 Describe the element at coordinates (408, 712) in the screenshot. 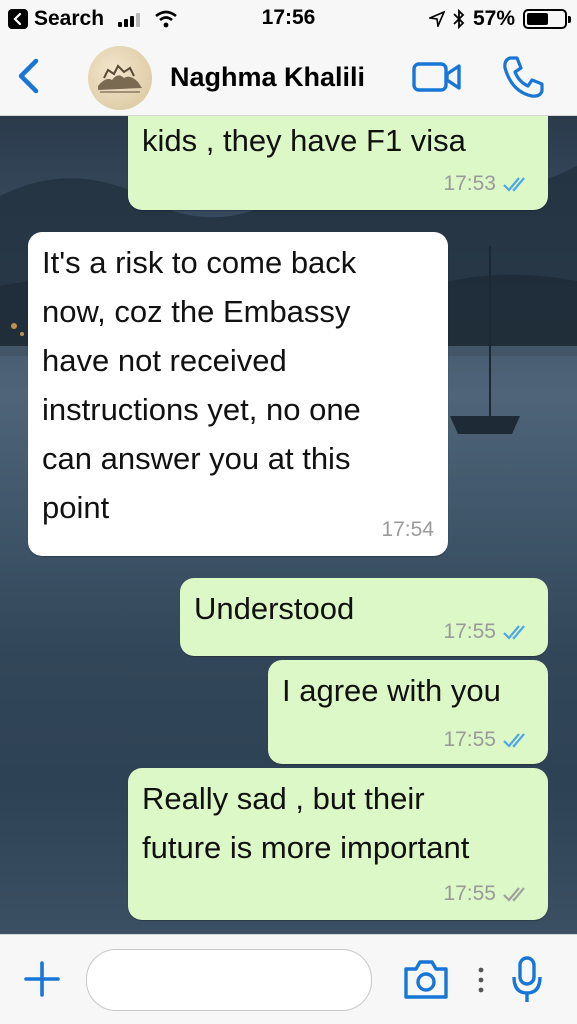

I see `message-bubble-outgoing: I agree with you 17:55` at that location.